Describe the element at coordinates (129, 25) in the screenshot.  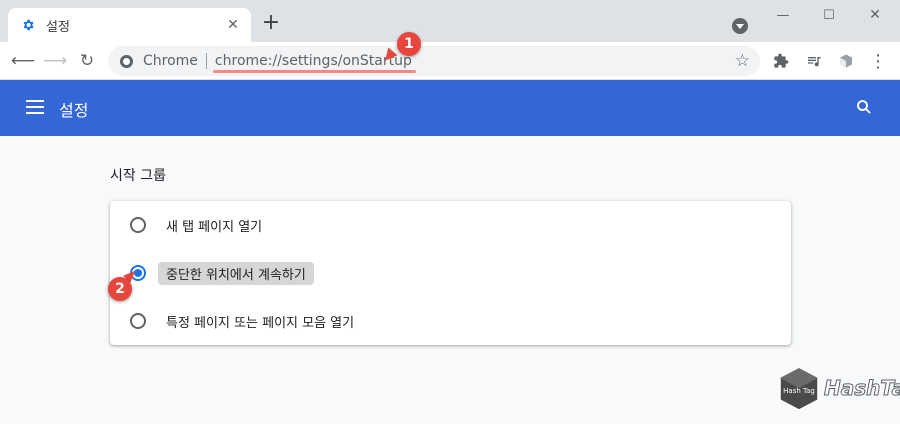
I see `tab-settings: 설정 ✕` at that location.